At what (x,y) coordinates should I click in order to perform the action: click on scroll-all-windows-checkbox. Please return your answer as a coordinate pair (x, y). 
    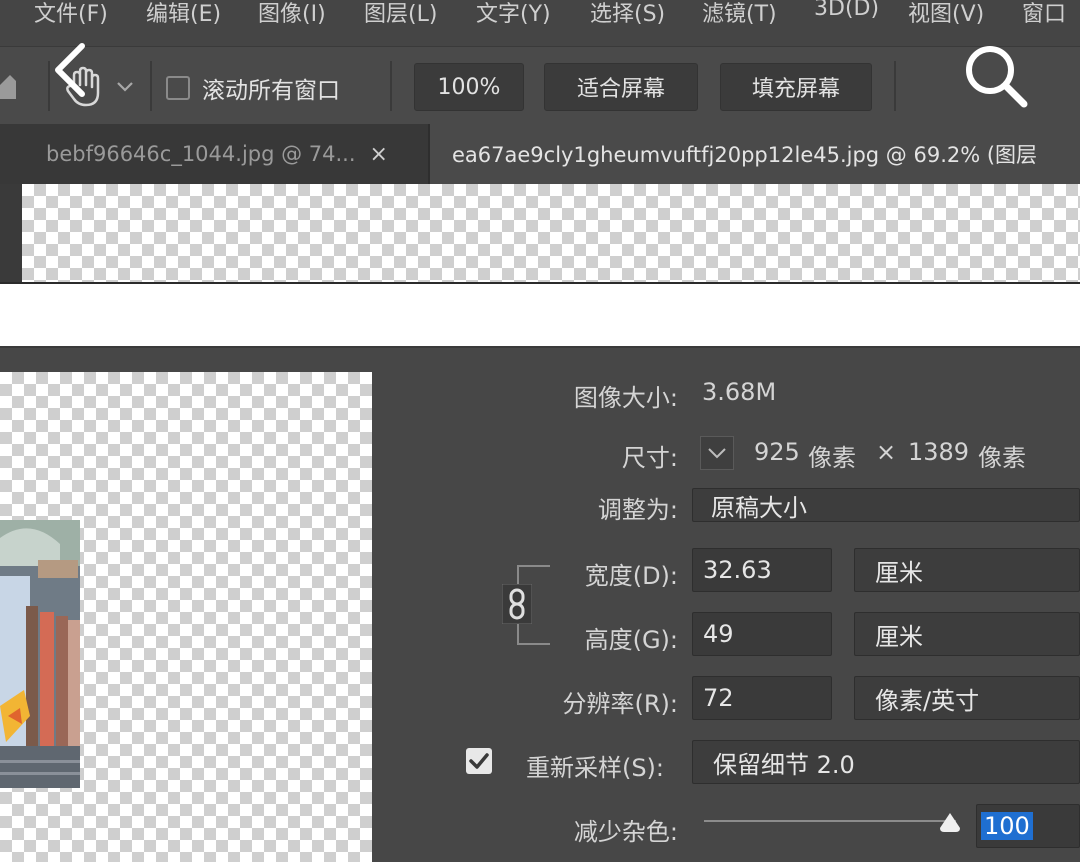
    Looking at the image, I should click on (178, 88).